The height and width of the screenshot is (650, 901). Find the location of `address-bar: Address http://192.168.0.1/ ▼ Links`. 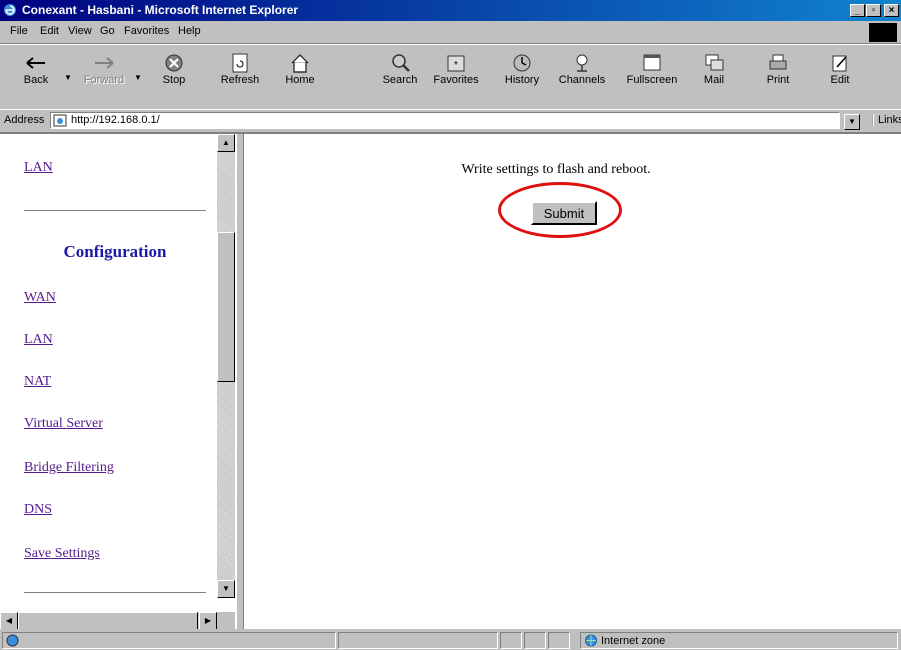

address-bar: Address http://192.168.0.1/ ▼ Links is located at coordinates (450, 121).